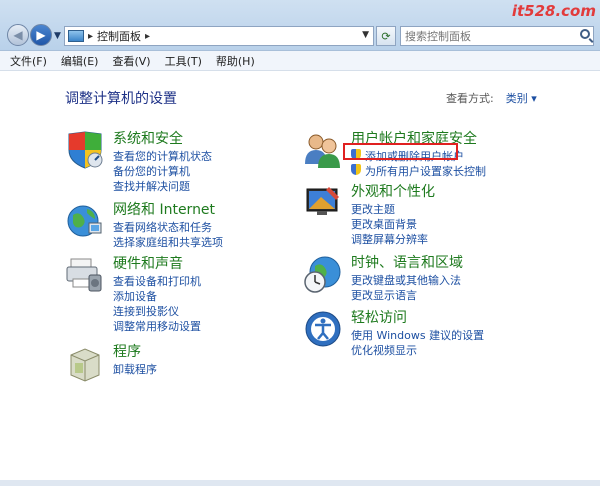  I want to click on category-title: 网络和 Internet, so click(164, 209).